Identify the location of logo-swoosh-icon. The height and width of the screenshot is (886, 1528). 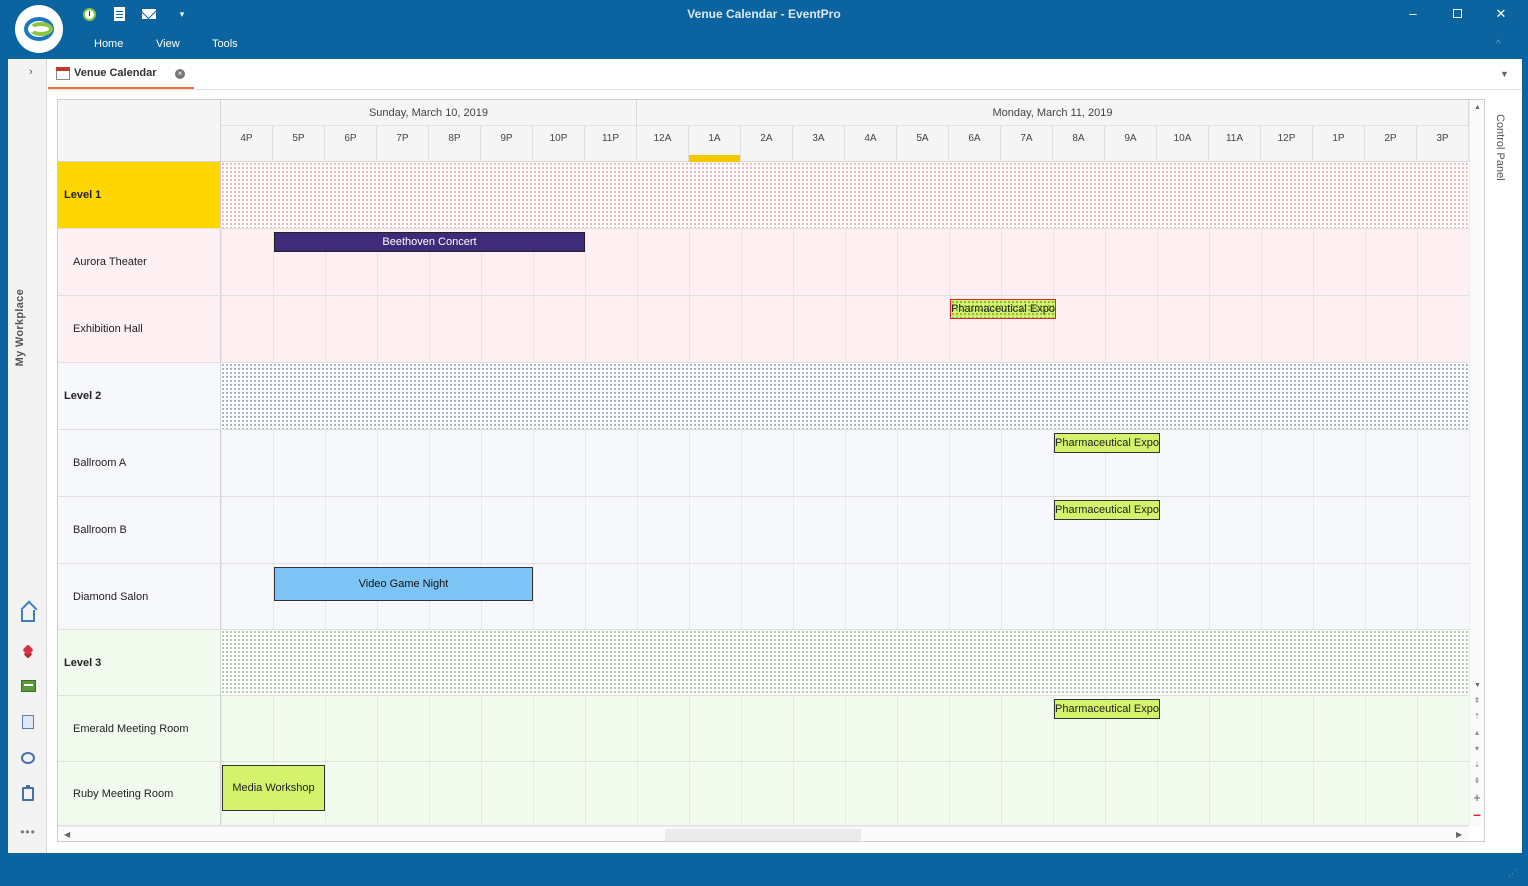
(41, 29).